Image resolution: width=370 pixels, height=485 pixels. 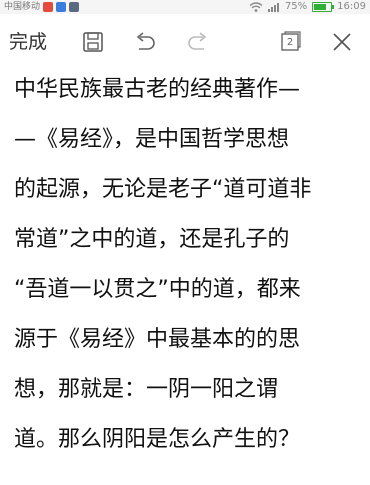 I want to click on text-line: 中华民族最古老的经典著作—, so click(x=157, y=89).